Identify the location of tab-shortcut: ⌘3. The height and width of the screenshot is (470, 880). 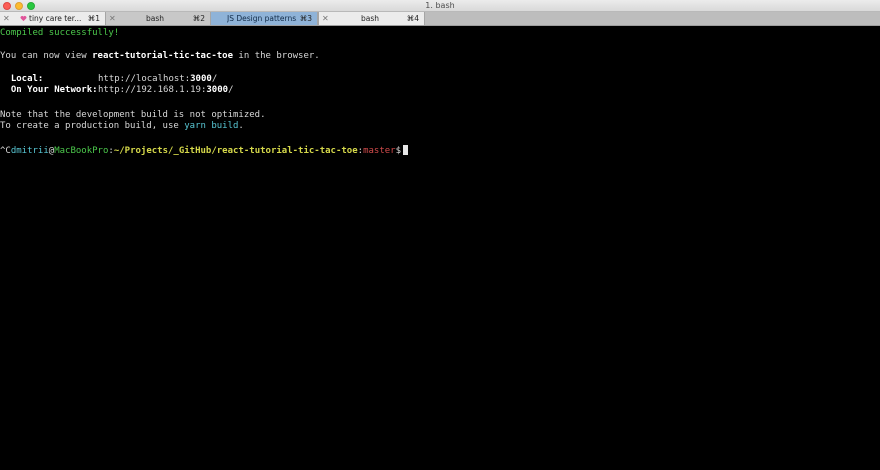
(305, 18).